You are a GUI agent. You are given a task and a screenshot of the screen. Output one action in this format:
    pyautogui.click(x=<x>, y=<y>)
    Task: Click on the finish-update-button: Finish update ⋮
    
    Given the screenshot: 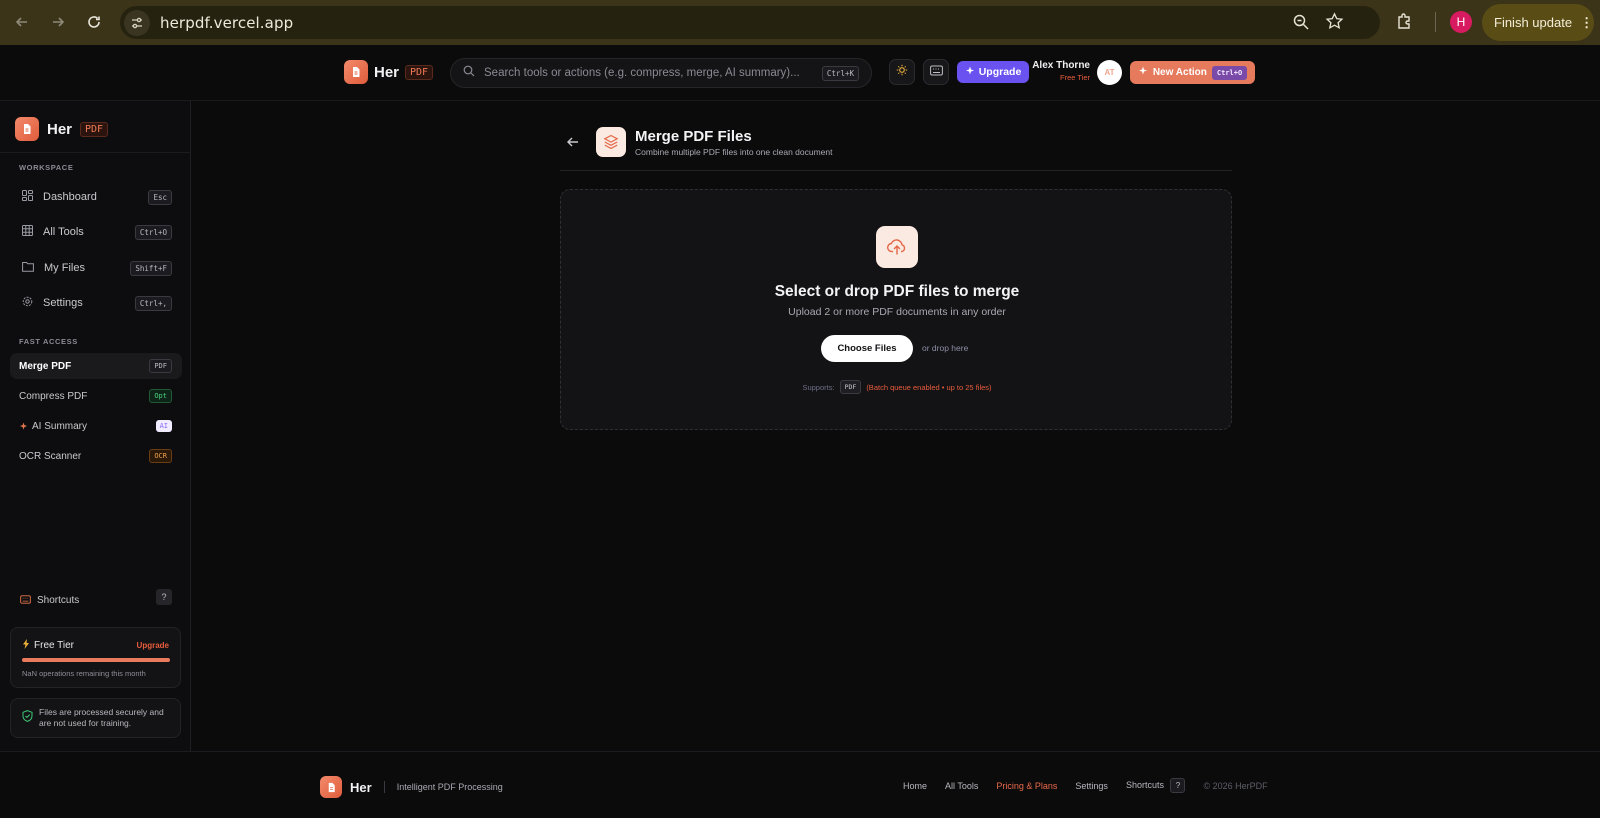 What is the action you would take?
    pyautogui.click(x=1538, y=22)
    